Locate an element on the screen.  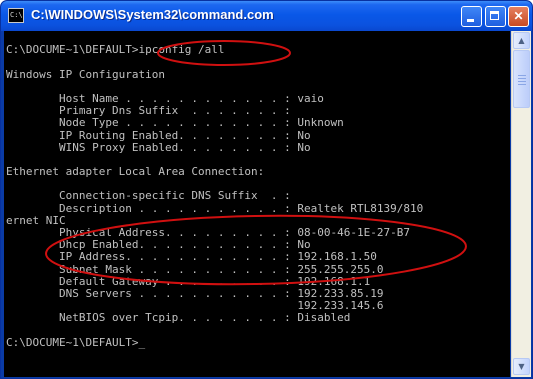
console-line: WINS Proxy Enabled. . . . . . . . : No is located at coordinates (158, 147).